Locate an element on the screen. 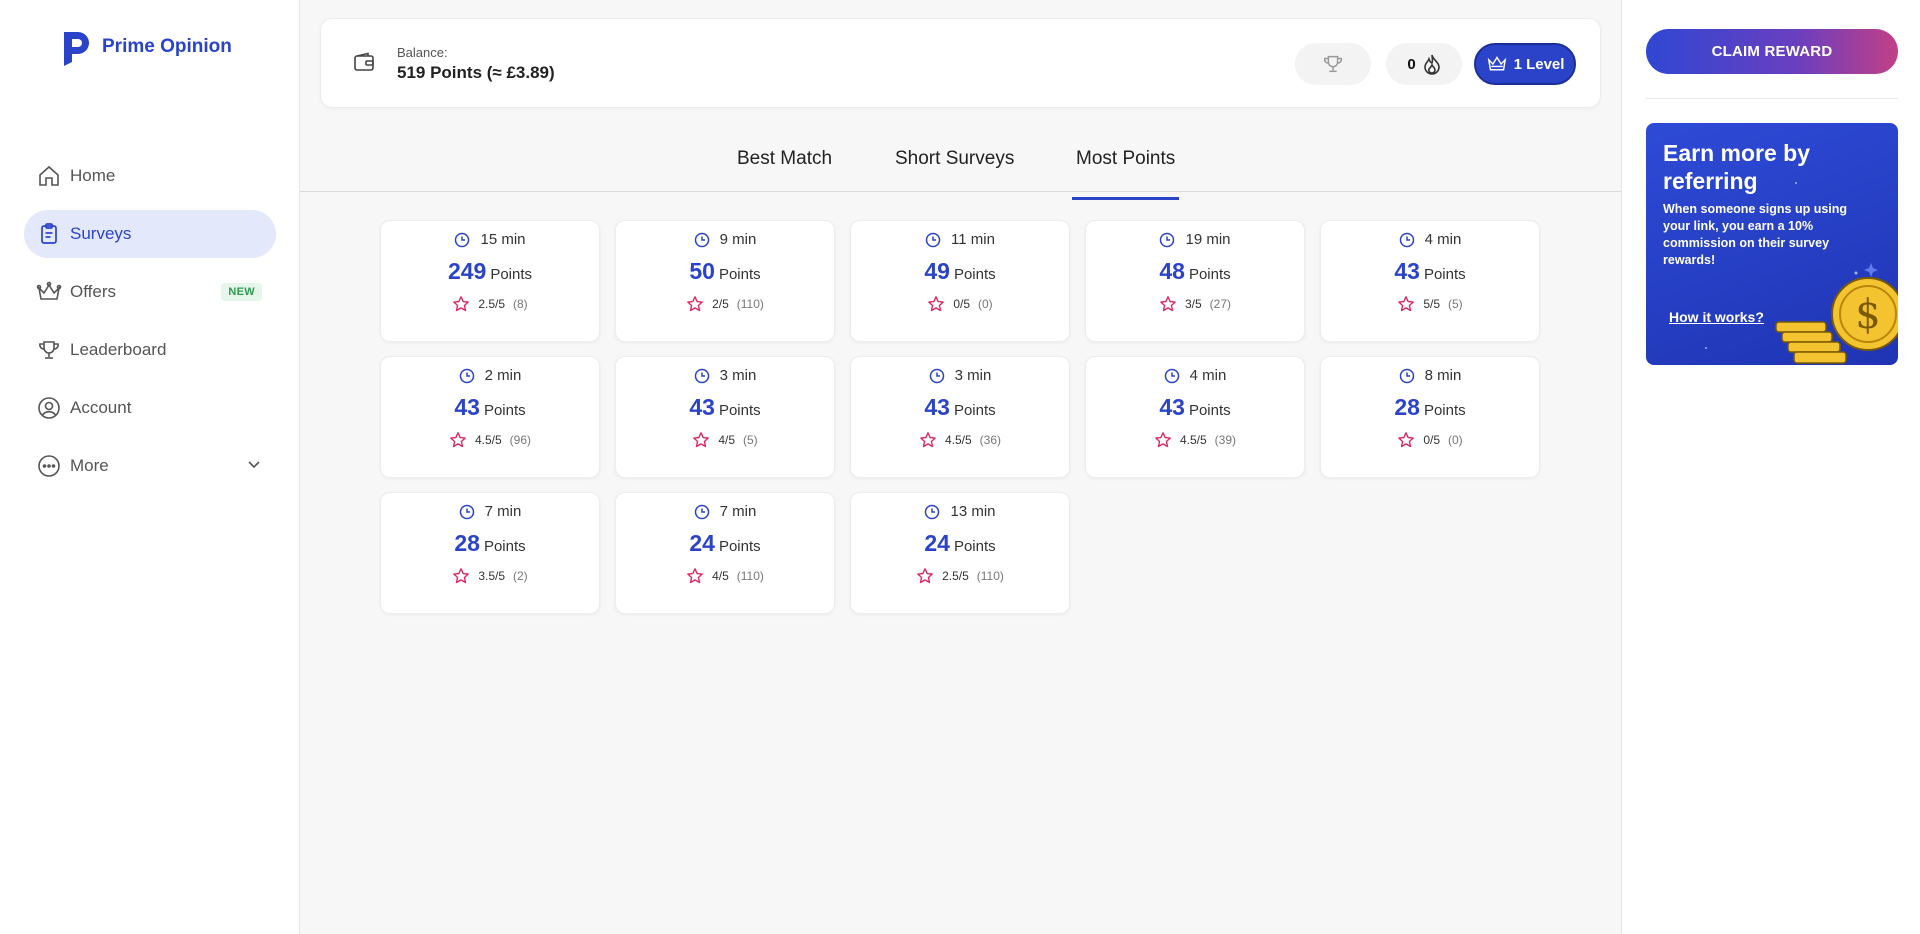 This screenshot has height=934, width=1920. logo-icon is located at coordinates (76, 49).